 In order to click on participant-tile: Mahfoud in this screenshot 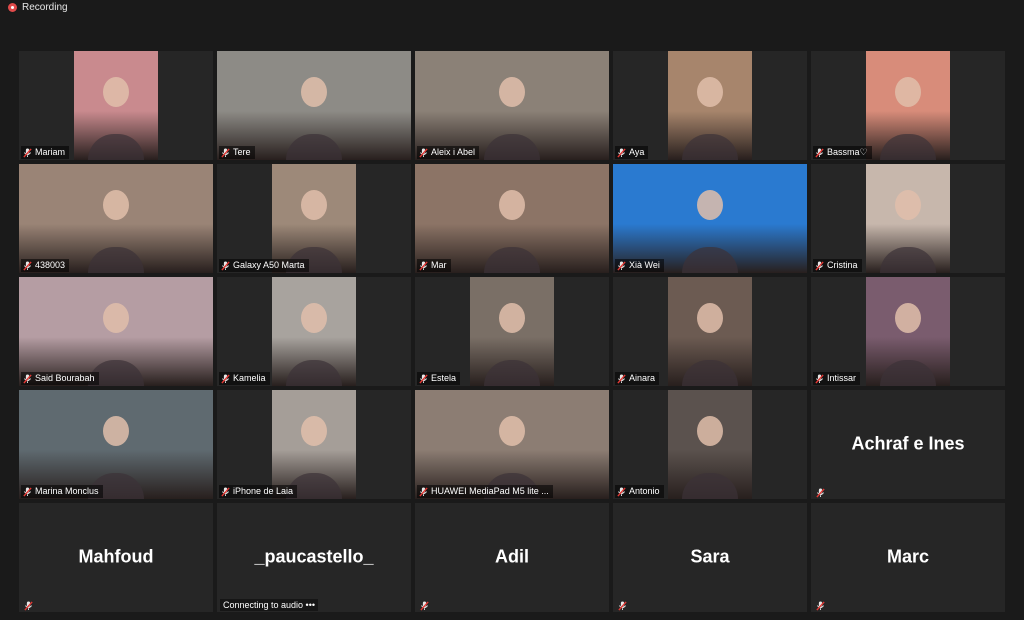, I will do `click(116, 557)`.